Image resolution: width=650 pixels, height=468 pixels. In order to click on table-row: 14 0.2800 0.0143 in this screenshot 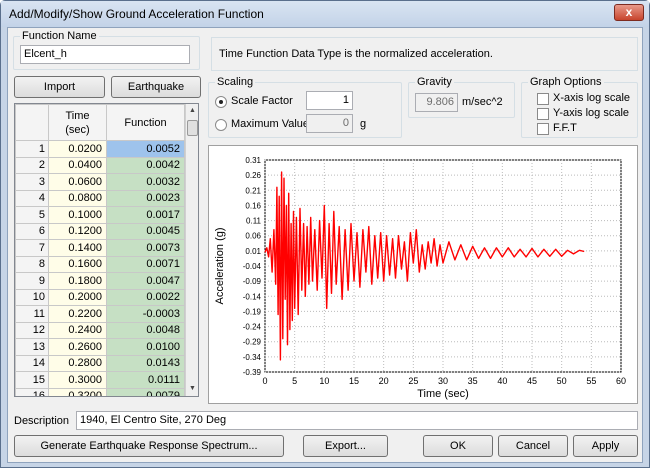, I will do `click(100, 363)`.